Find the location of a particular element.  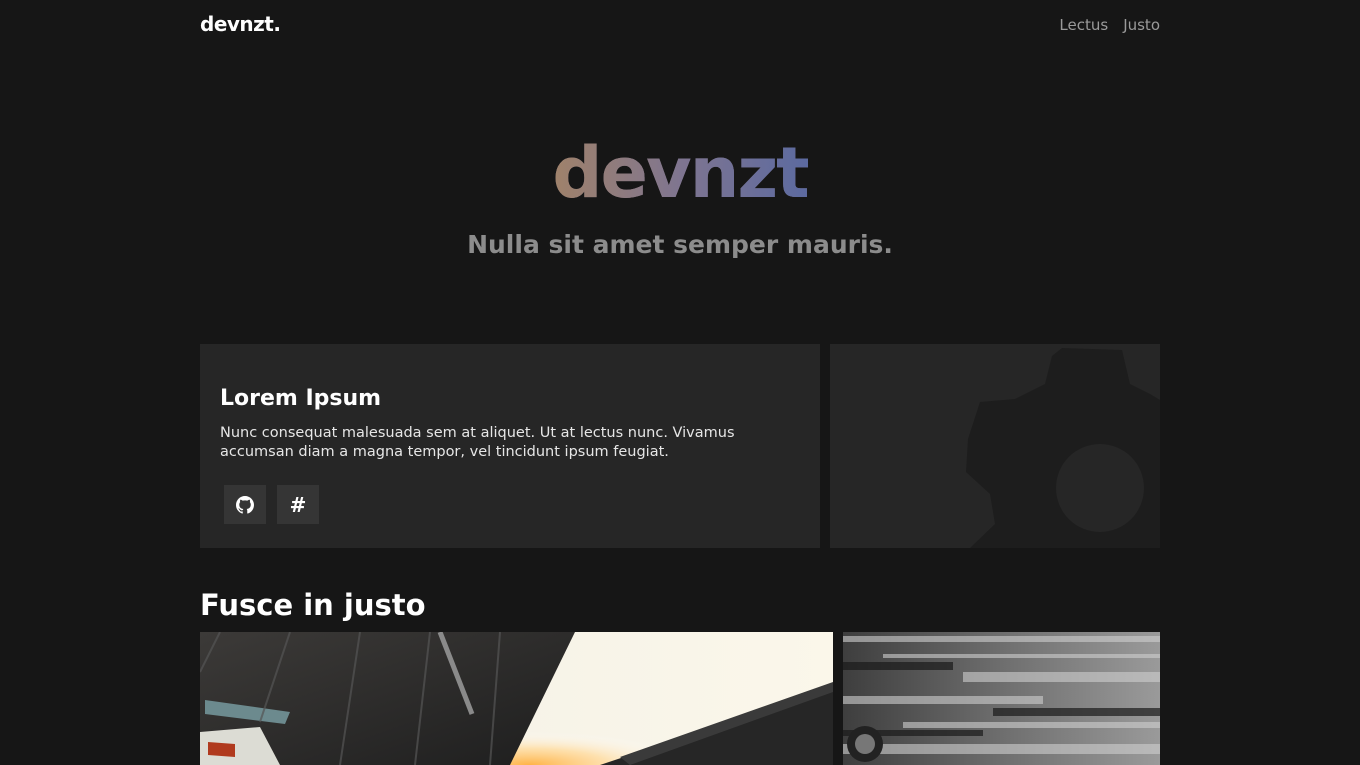

project-image is located at coordinates (995, 446).